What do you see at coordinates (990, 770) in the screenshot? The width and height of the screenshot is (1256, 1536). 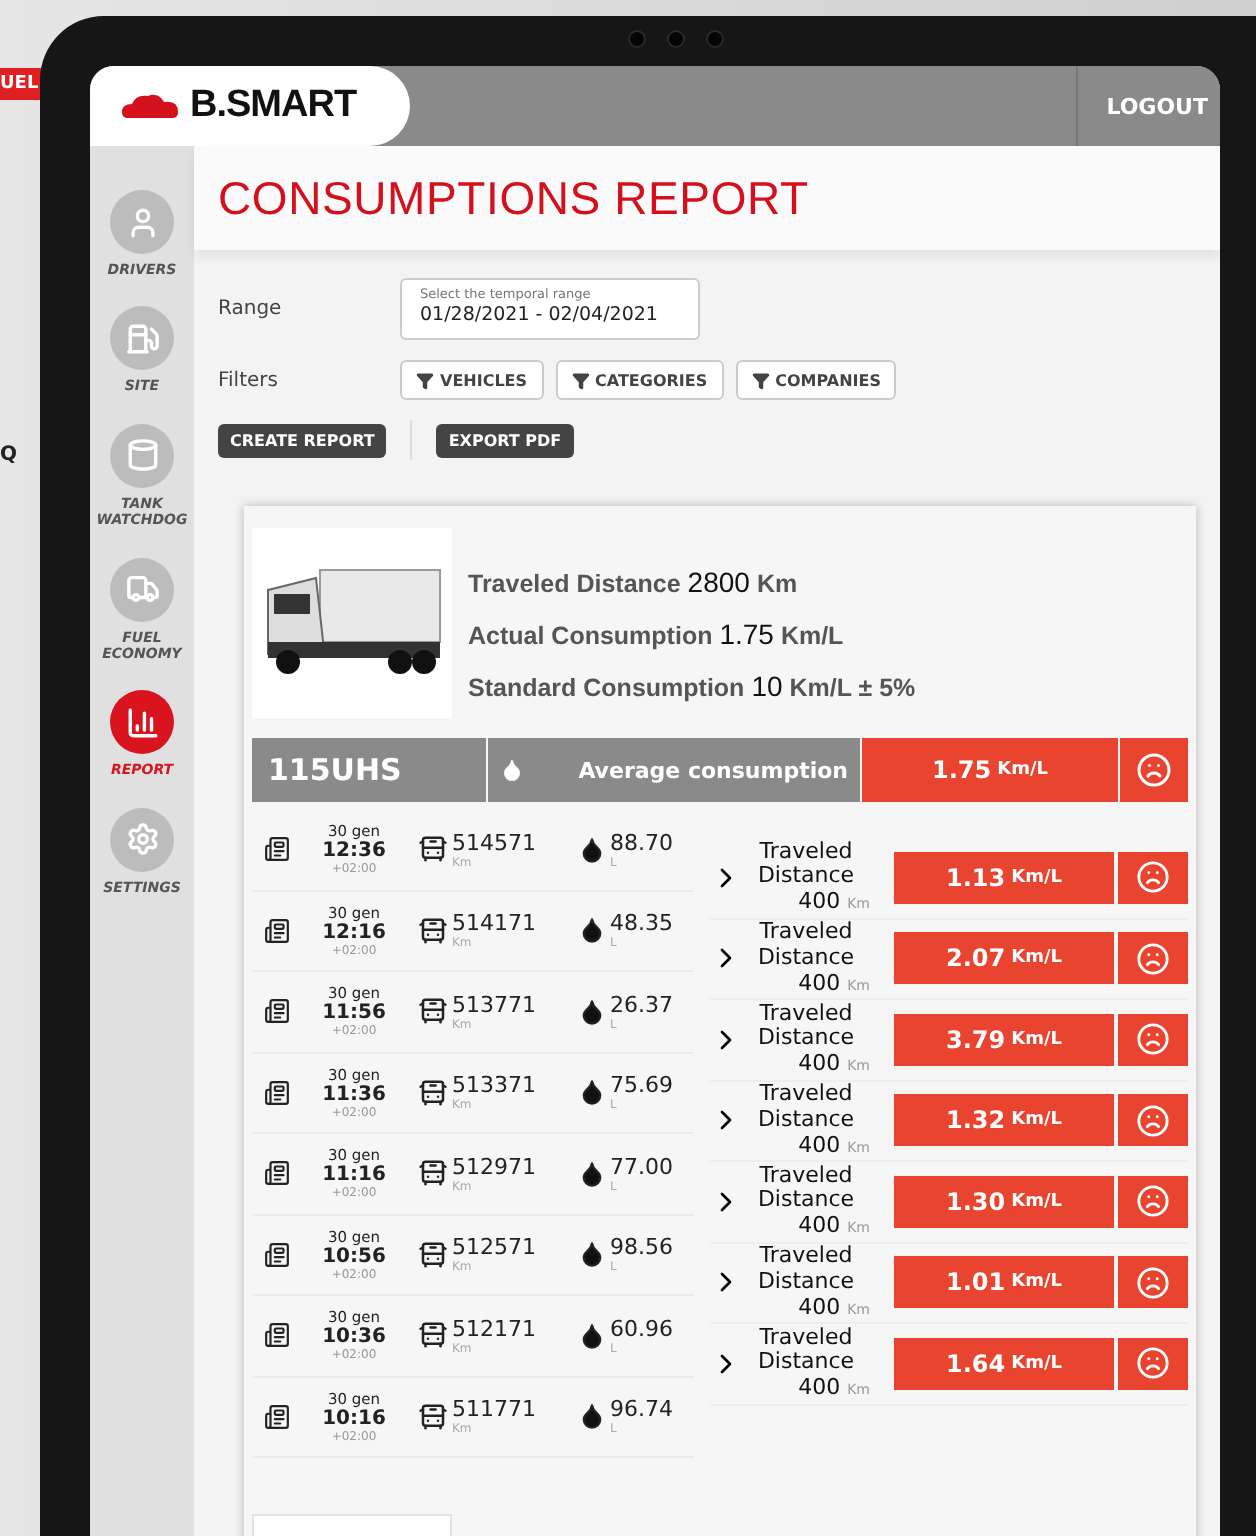 I see `average-value: 1.75 Km/L` at bounding box center [990, 770].